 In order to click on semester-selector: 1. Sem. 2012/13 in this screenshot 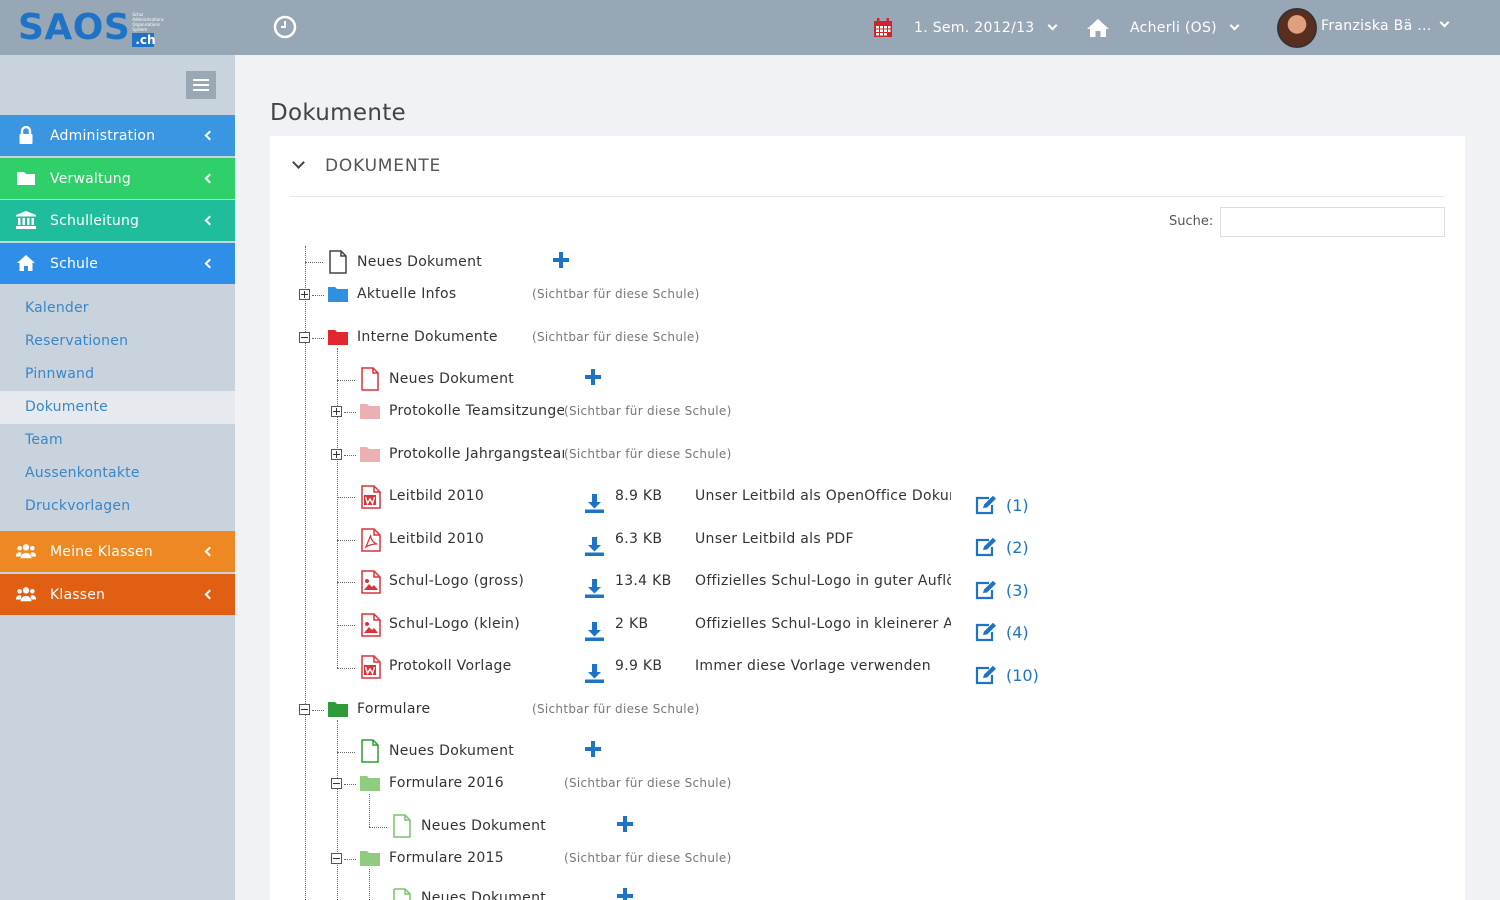, I will do `click(965, 27)`.